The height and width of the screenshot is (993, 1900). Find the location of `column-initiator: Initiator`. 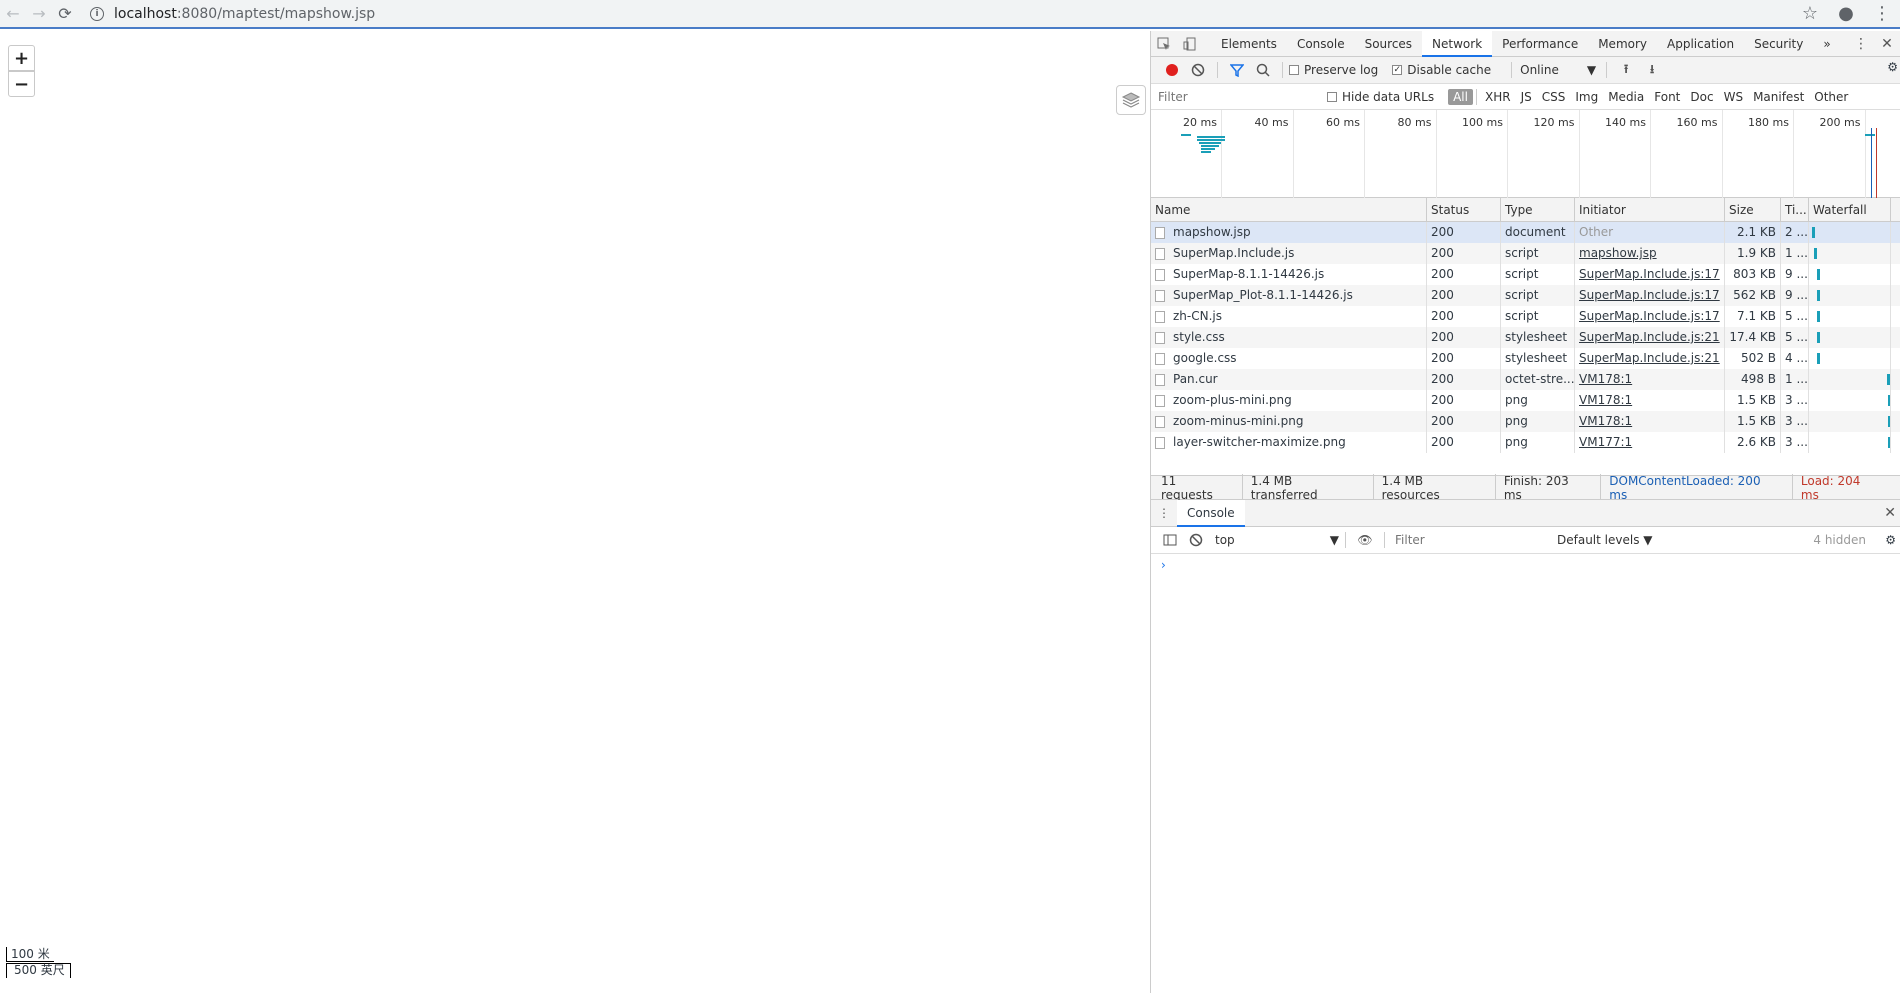

column-initiator: Initiator is located at coordinates (1650, 210).